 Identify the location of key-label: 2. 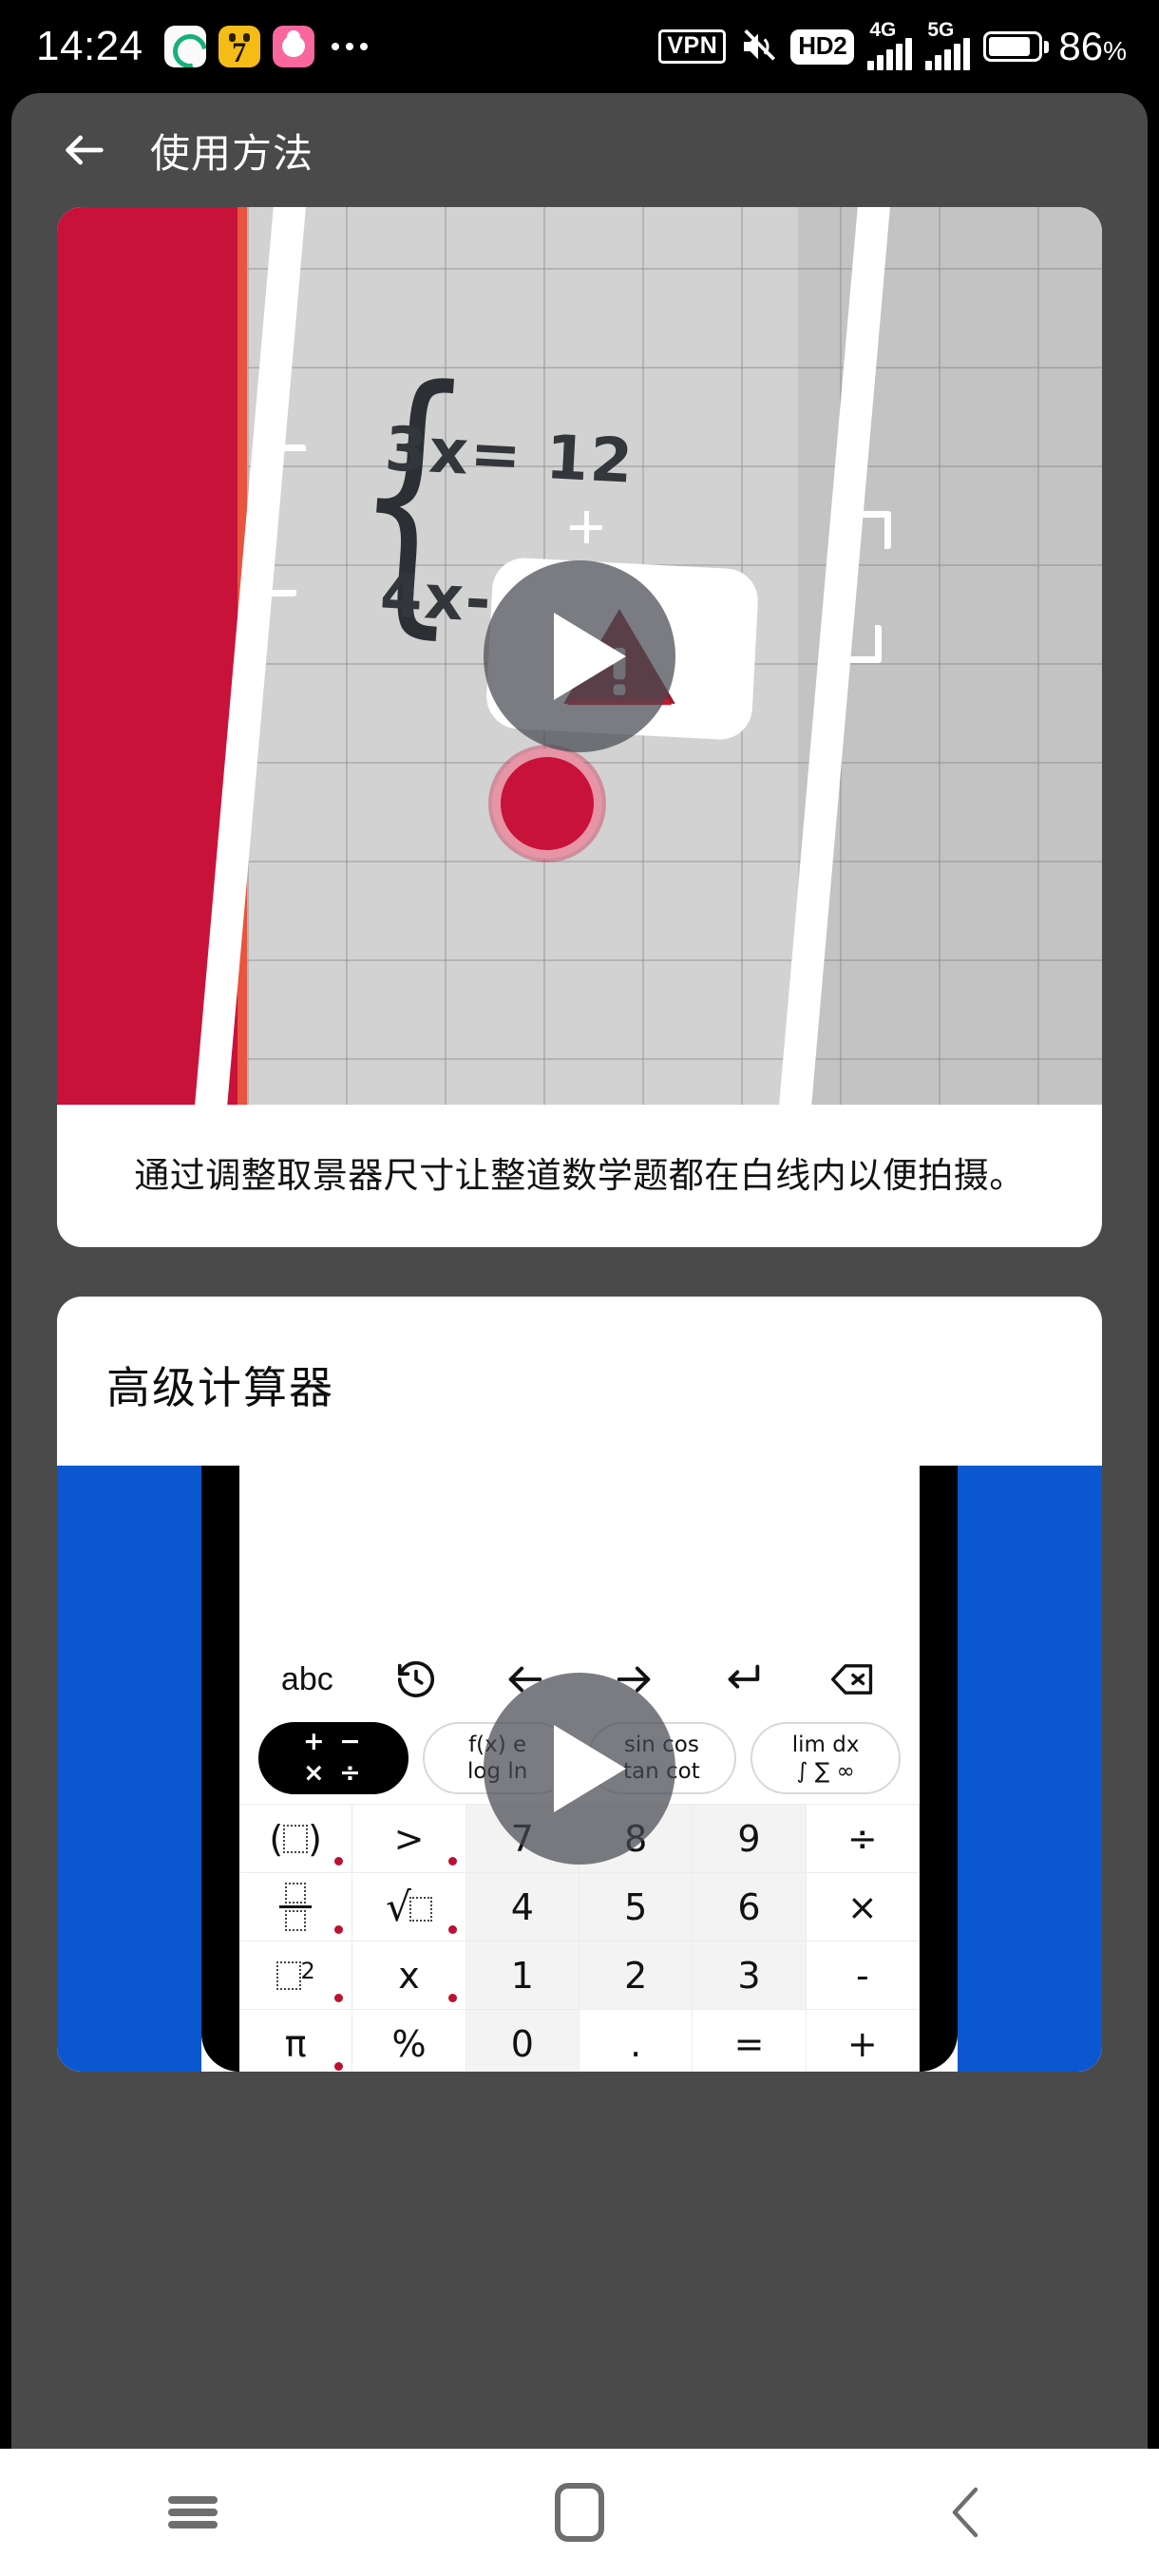
(636, 1975).